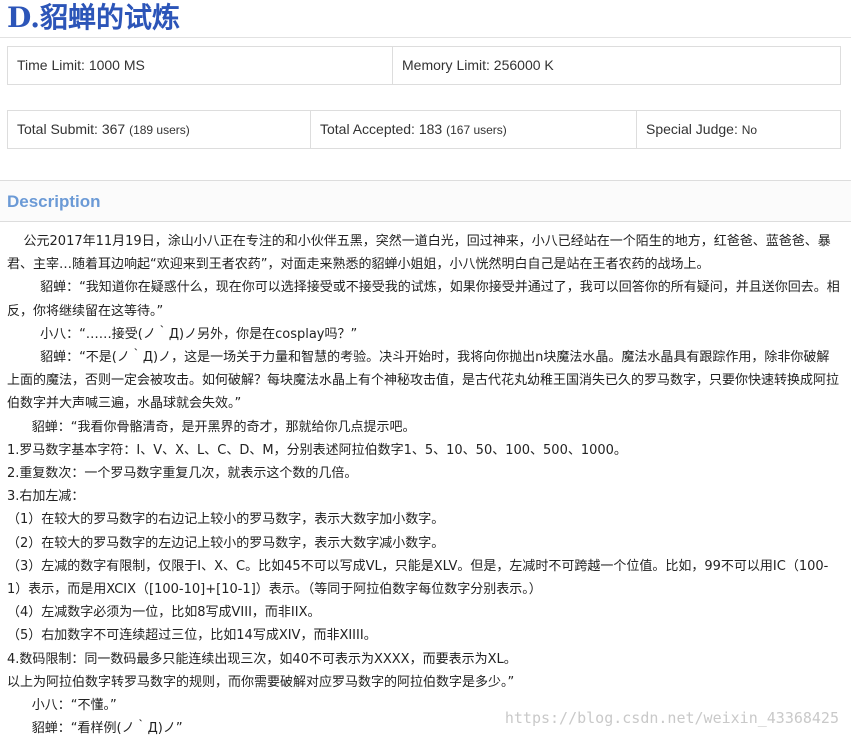 The image size is (851, 740). I want to click on description-line: 以上为阿拉伯数字转罗马数字的规则，而你需要破解对应罗马数字的阿拉伯数字是多少。”, so click(261, 682).